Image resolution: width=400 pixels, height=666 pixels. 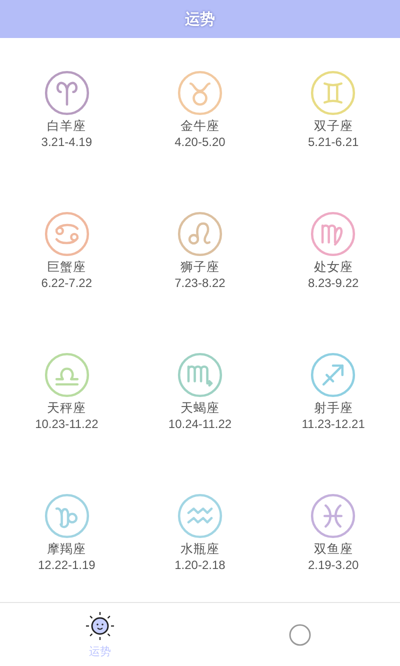 What do you see at coordinates (200, 142) in the screenshot?
I see `date-range: 4.20-5.20` at bounding box center [200, 142].